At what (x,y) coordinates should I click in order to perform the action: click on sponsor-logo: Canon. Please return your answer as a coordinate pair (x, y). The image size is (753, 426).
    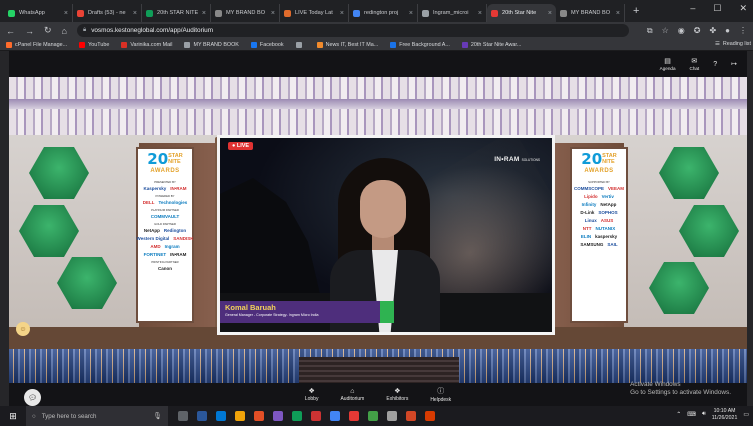
    Looking at the image, I should click on (165, 268).